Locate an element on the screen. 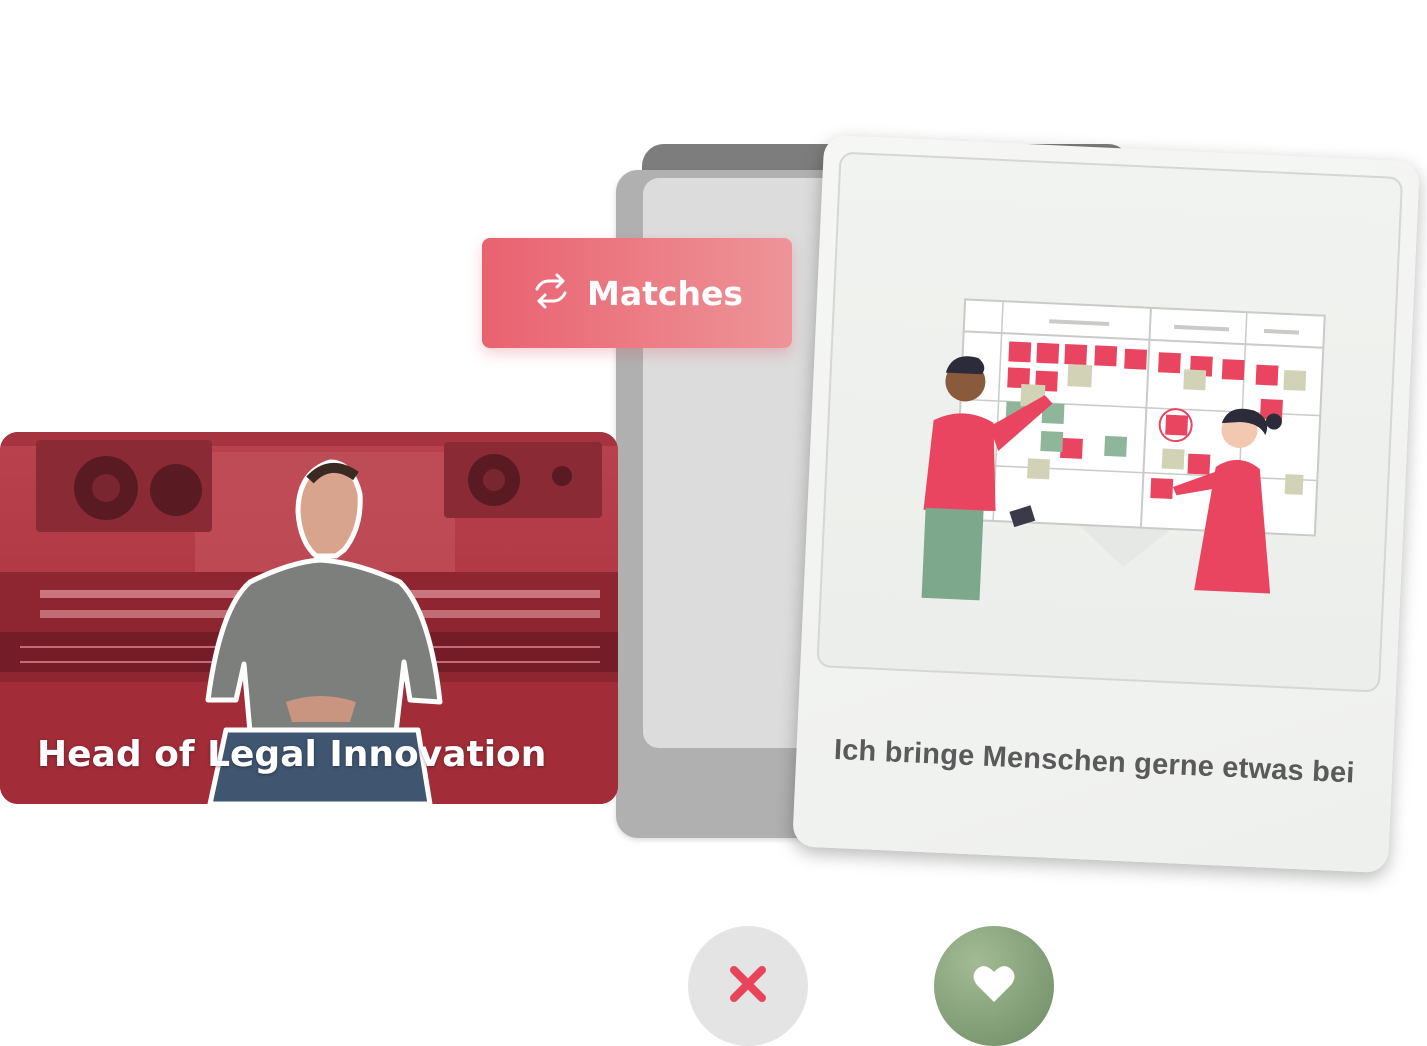 The width and height of the screenshot is (1427, 1046). close-icon is located at coordinates (748, 986).